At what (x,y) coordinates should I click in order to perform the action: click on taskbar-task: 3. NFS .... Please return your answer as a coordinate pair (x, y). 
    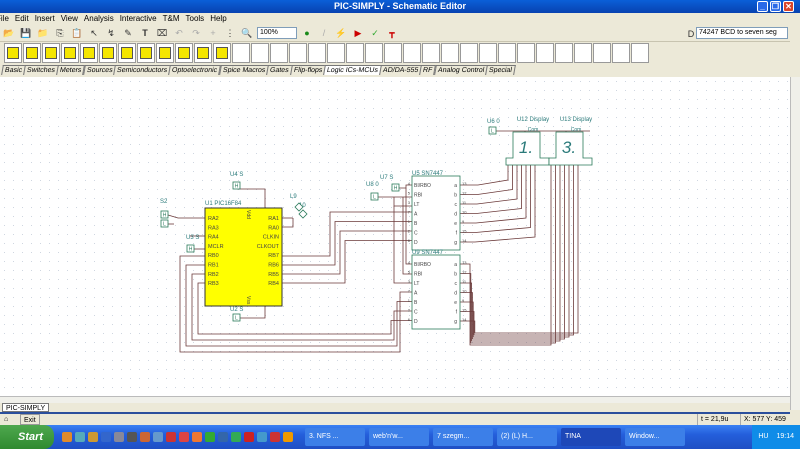
    Looking at the image, I should click on (335, 437).